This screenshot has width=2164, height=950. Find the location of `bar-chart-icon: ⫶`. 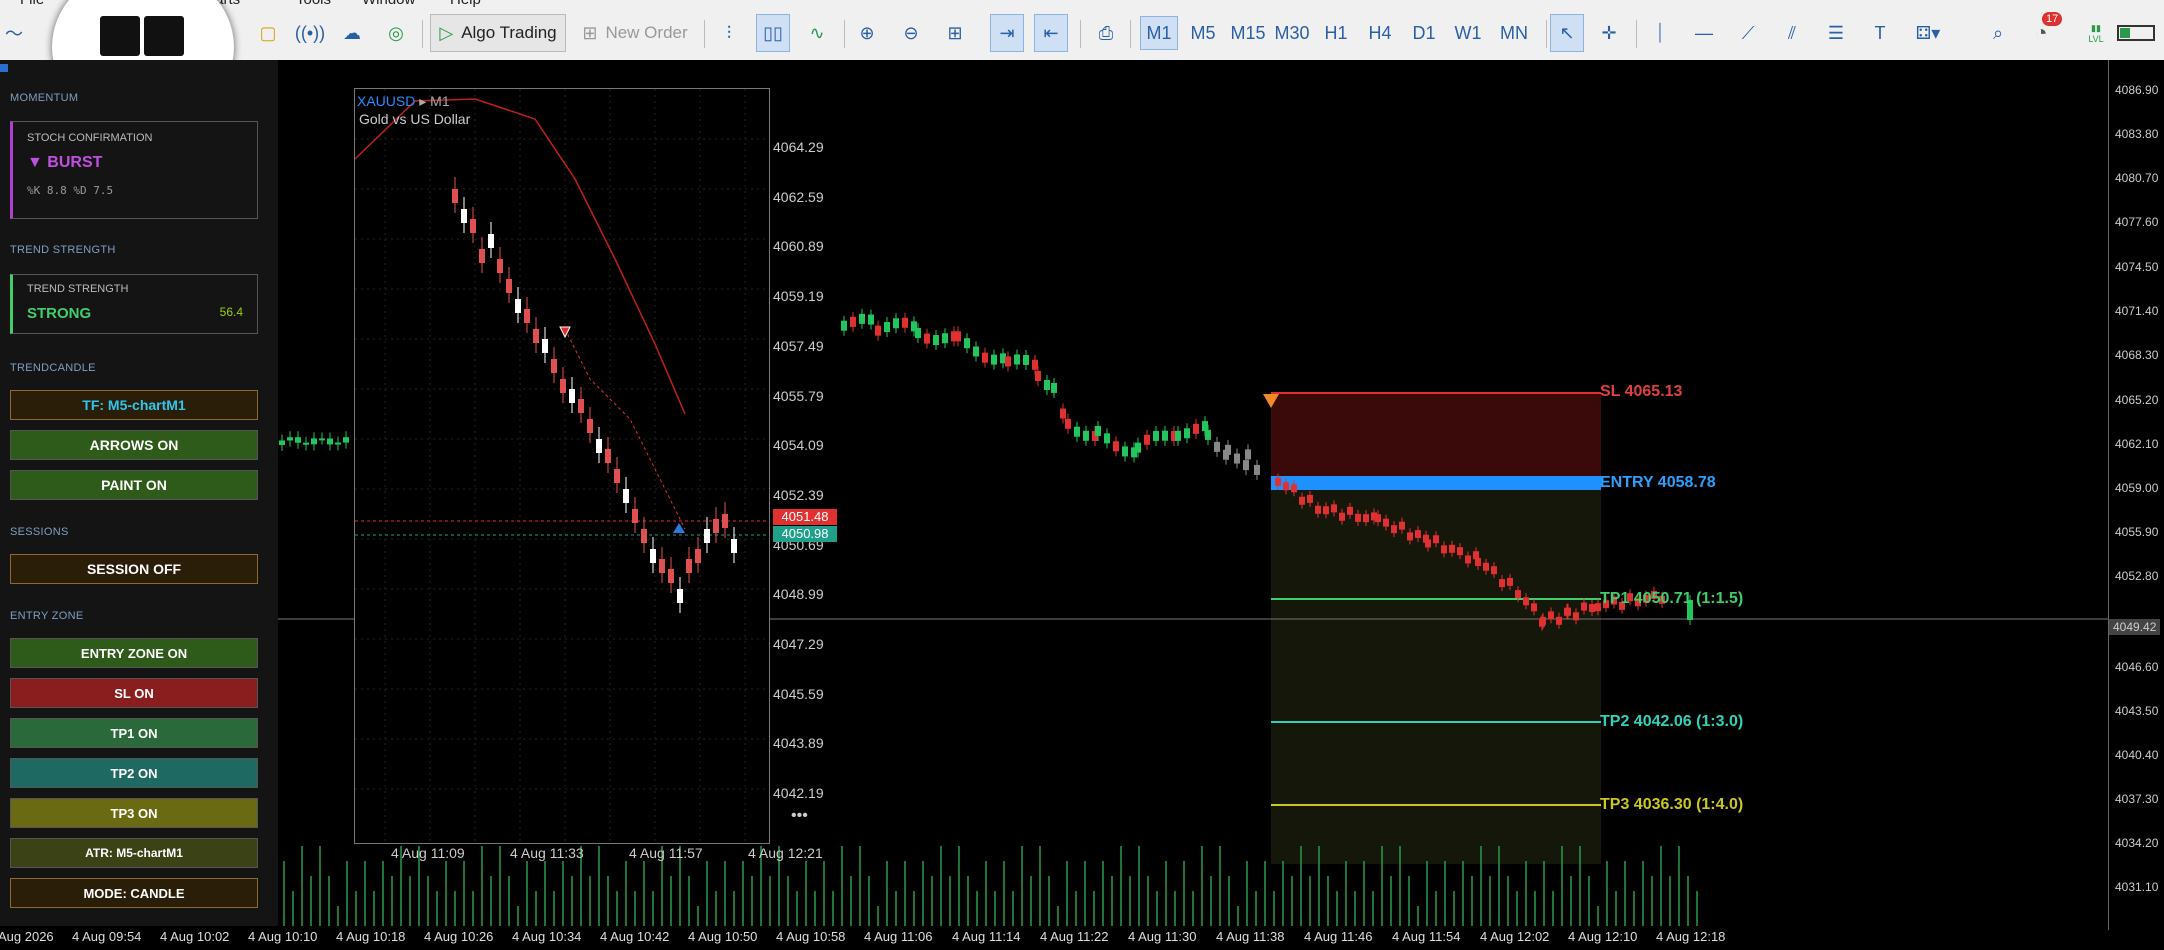

bar-chart-icon: ⫶ is located at coordinates (729, 33).